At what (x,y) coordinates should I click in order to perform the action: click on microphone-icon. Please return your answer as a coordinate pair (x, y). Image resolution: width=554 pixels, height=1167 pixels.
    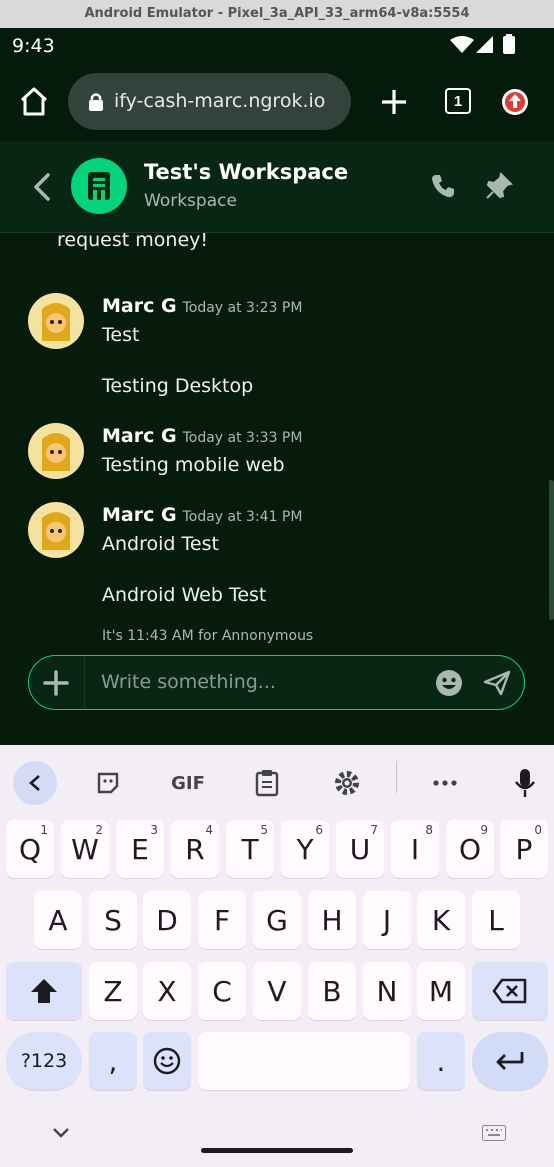
    Looking at the image, I should click on (525, 783).